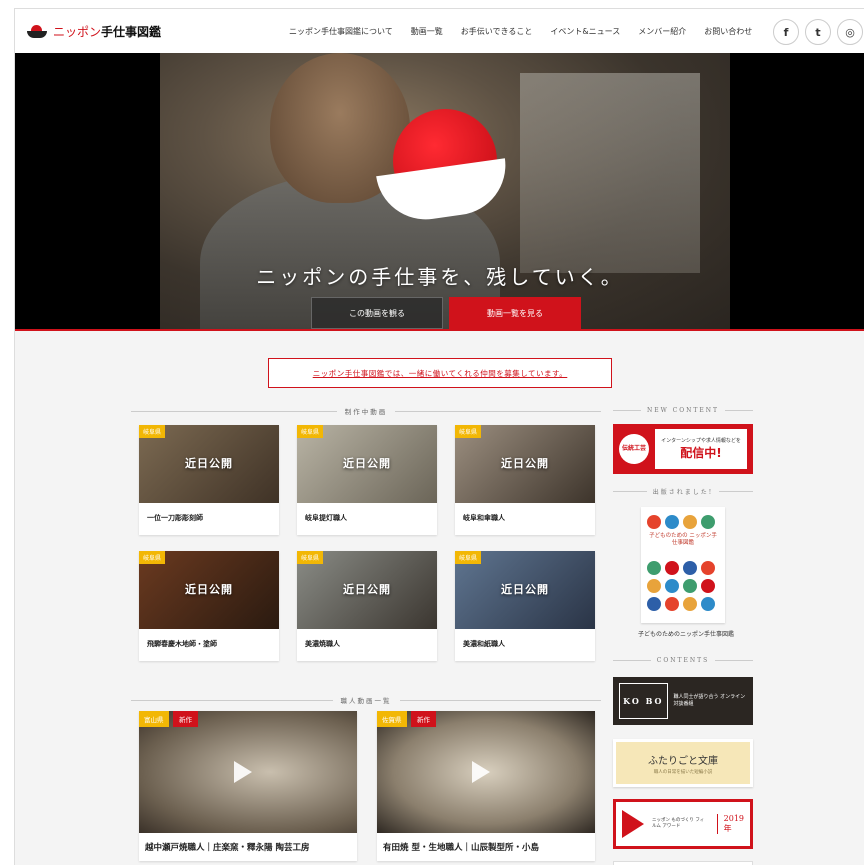  Describe the element at coordinates (786, 32) in the screenshot. I see `facebook-icon: f` at that location.